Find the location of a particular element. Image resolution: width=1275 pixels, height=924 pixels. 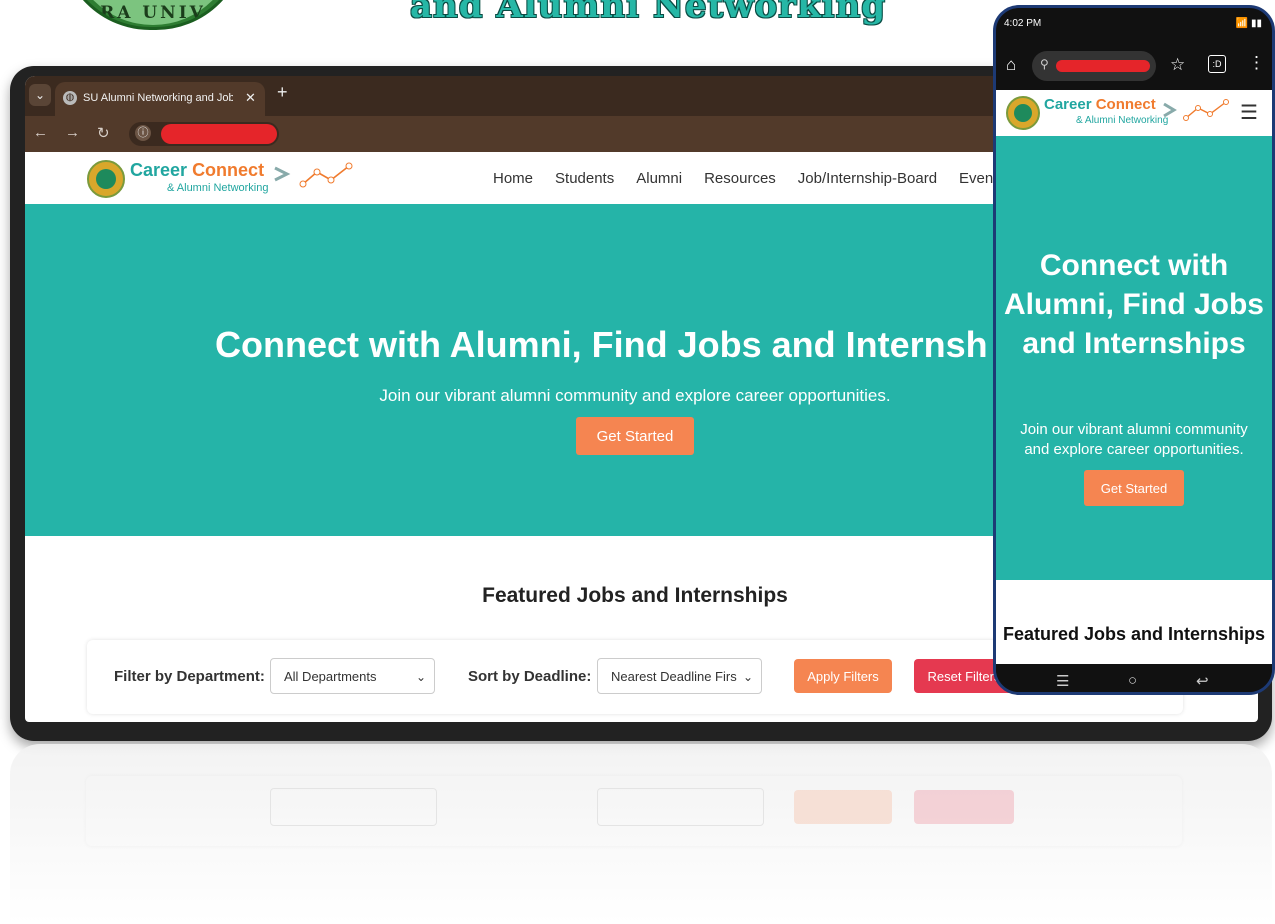

home-icon: ⌂ is located at coordinates (1011, 65).